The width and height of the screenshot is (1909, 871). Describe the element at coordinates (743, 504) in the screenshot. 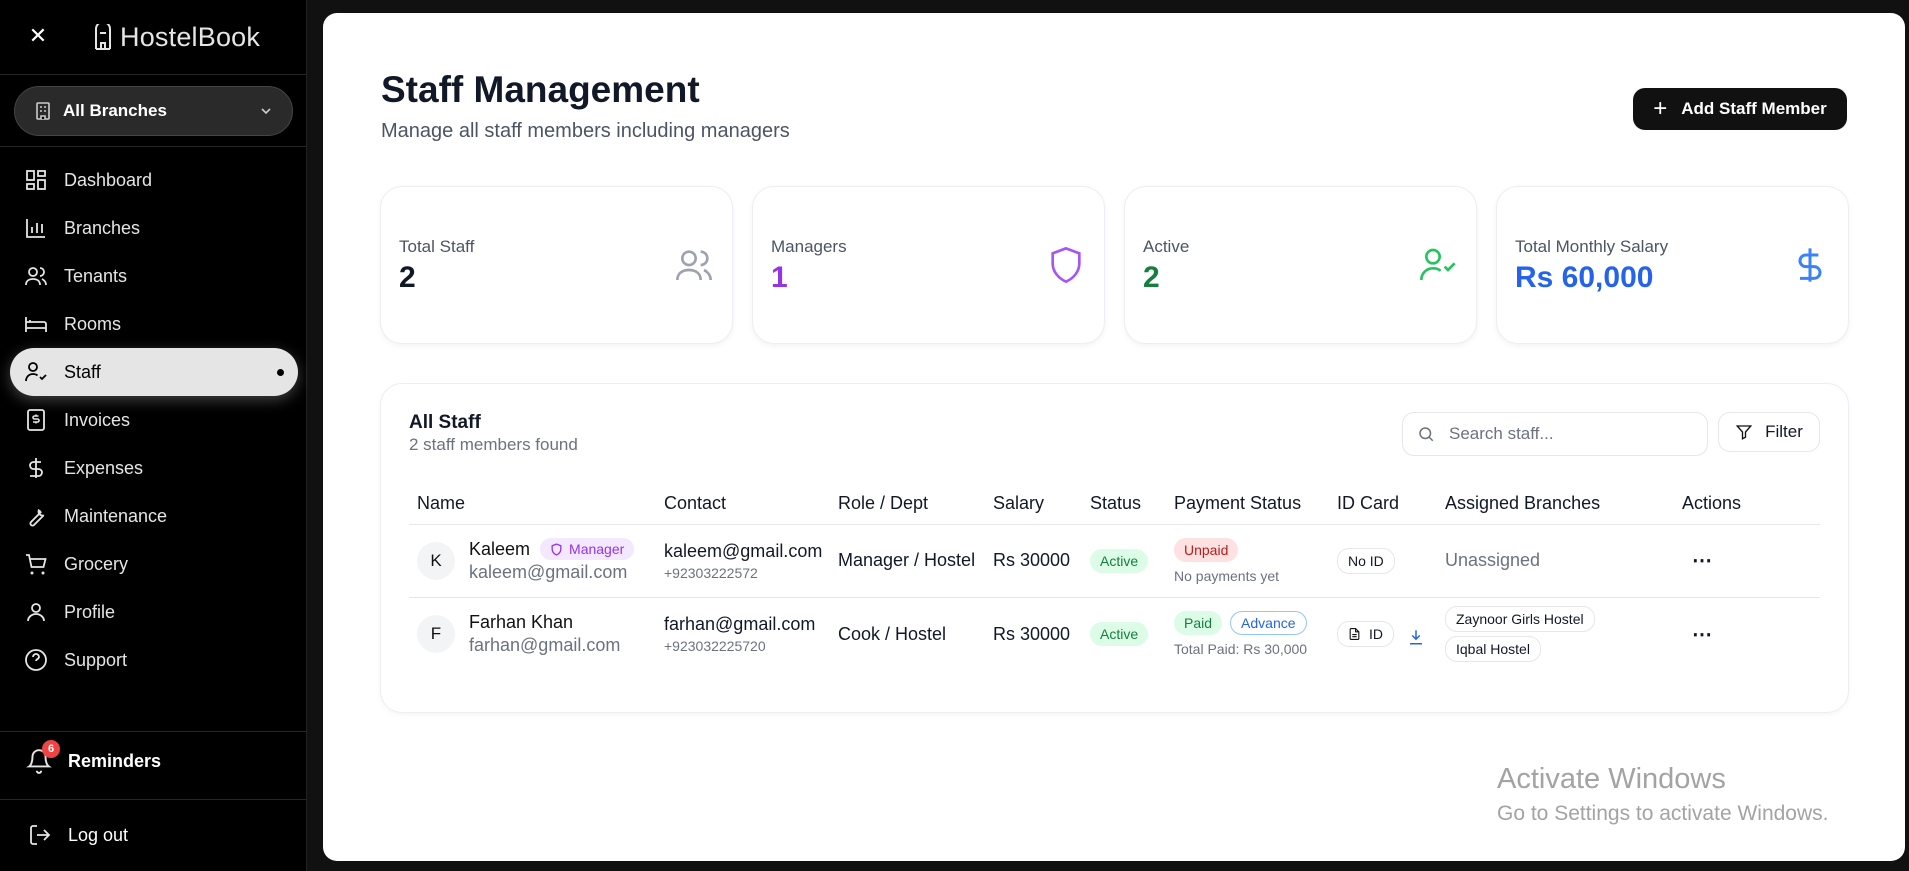

I see `column-header: Contact` at that location.